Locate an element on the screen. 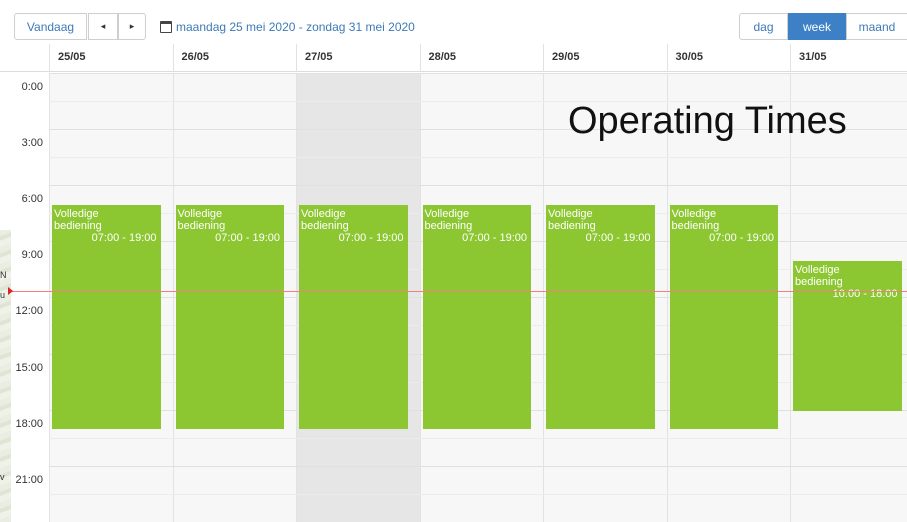 The width and height of the screenshot is (907, 522). time-label: 0:00 is located at coordinates (32, 87).